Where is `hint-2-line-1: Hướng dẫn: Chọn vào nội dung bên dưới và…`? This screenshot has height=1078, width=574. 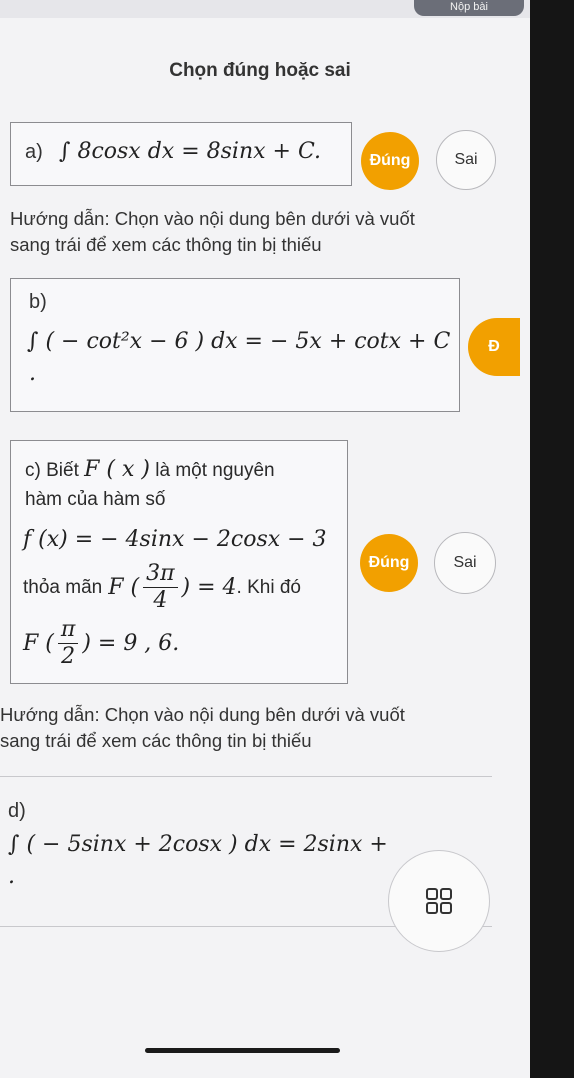
hint-2-line-1: Hướng dẫn: Chọn vào nội dung bên dưới và… is located at coordinates (202, 714).